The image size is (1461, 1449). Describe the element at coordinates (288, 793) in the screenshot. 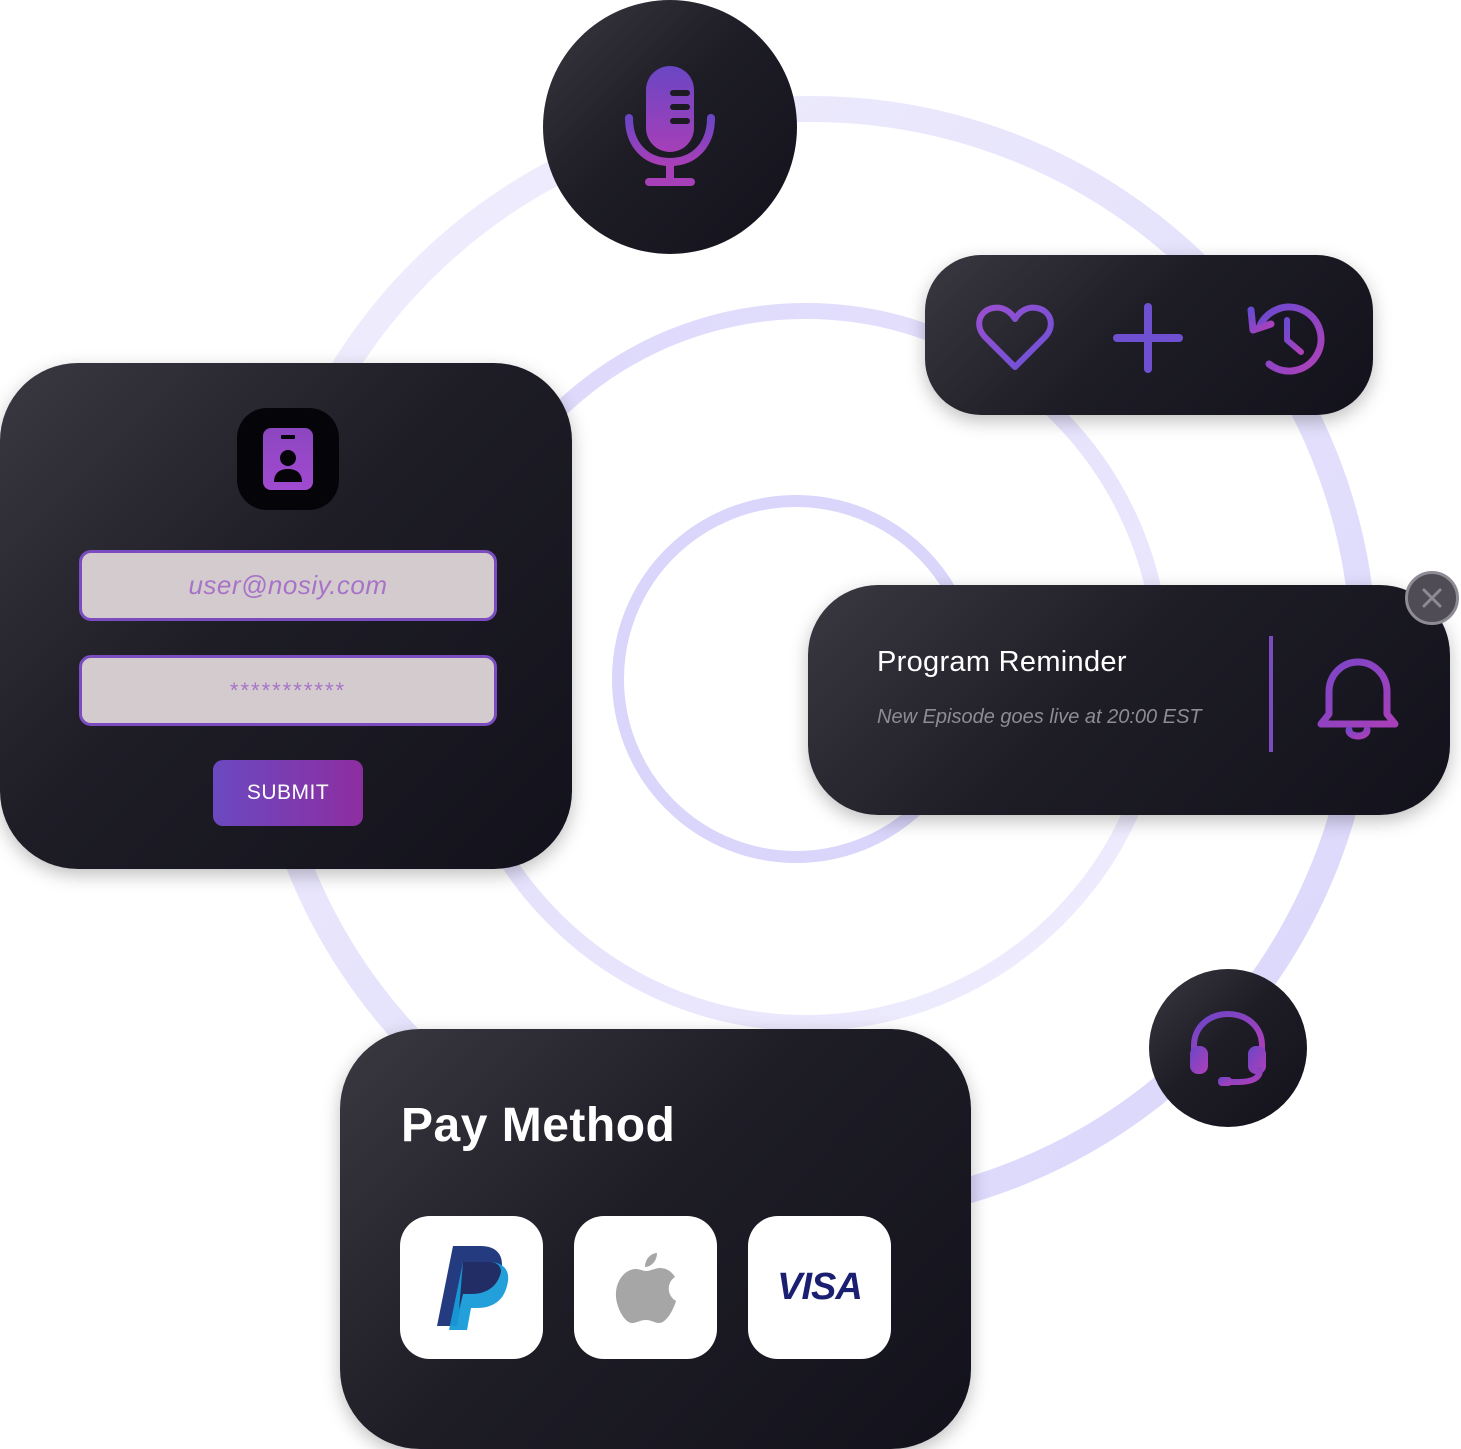

I see `submit-button: SUBMIT` at that location.